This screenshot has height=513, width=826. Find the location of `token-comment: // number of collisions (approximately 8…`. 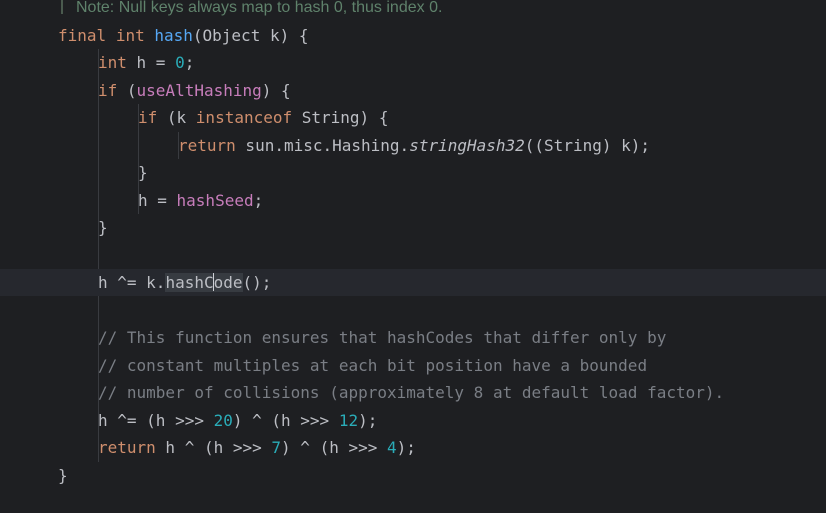

token-comment: // number of collisions (approximately 8… is located at coordinates (411, 392).